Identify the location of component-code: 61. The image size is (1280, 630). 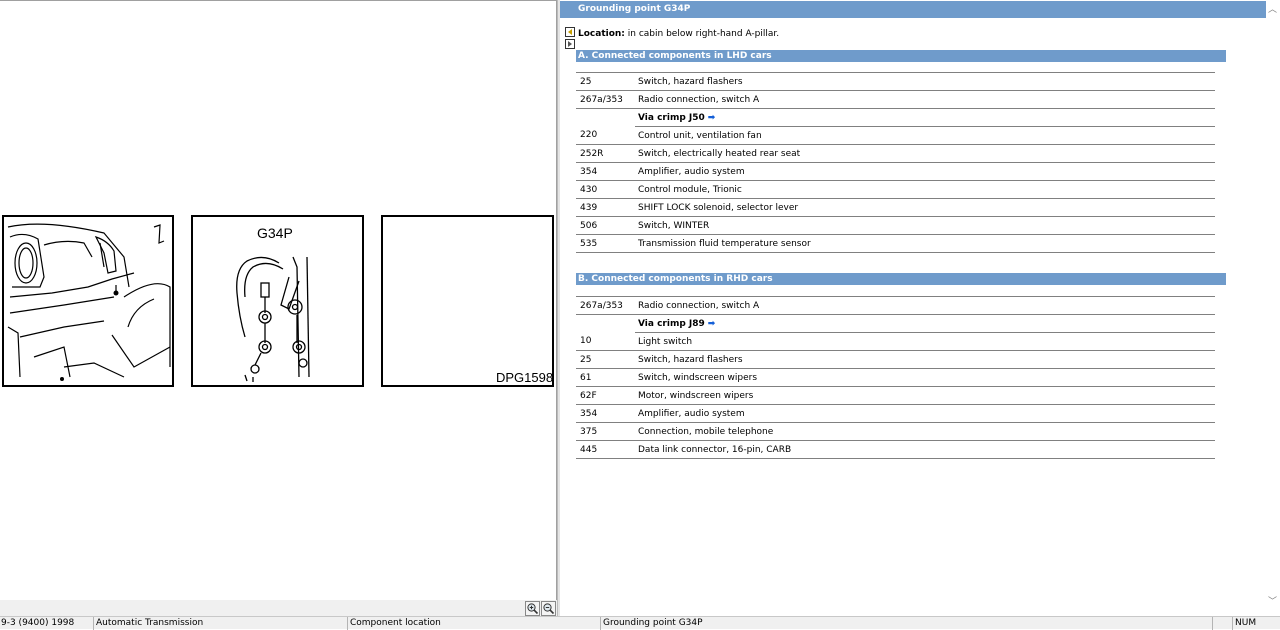
(605, 377).